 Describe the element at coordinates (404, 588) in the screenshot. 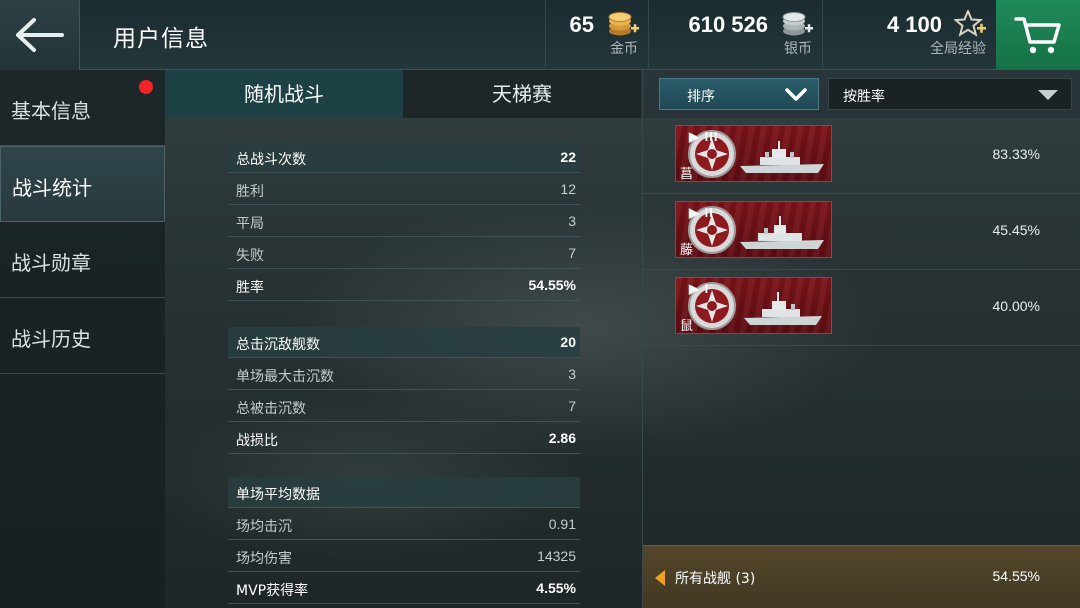

I see `stat-mvp-rate: MVP获得率 4.55%` at that location.